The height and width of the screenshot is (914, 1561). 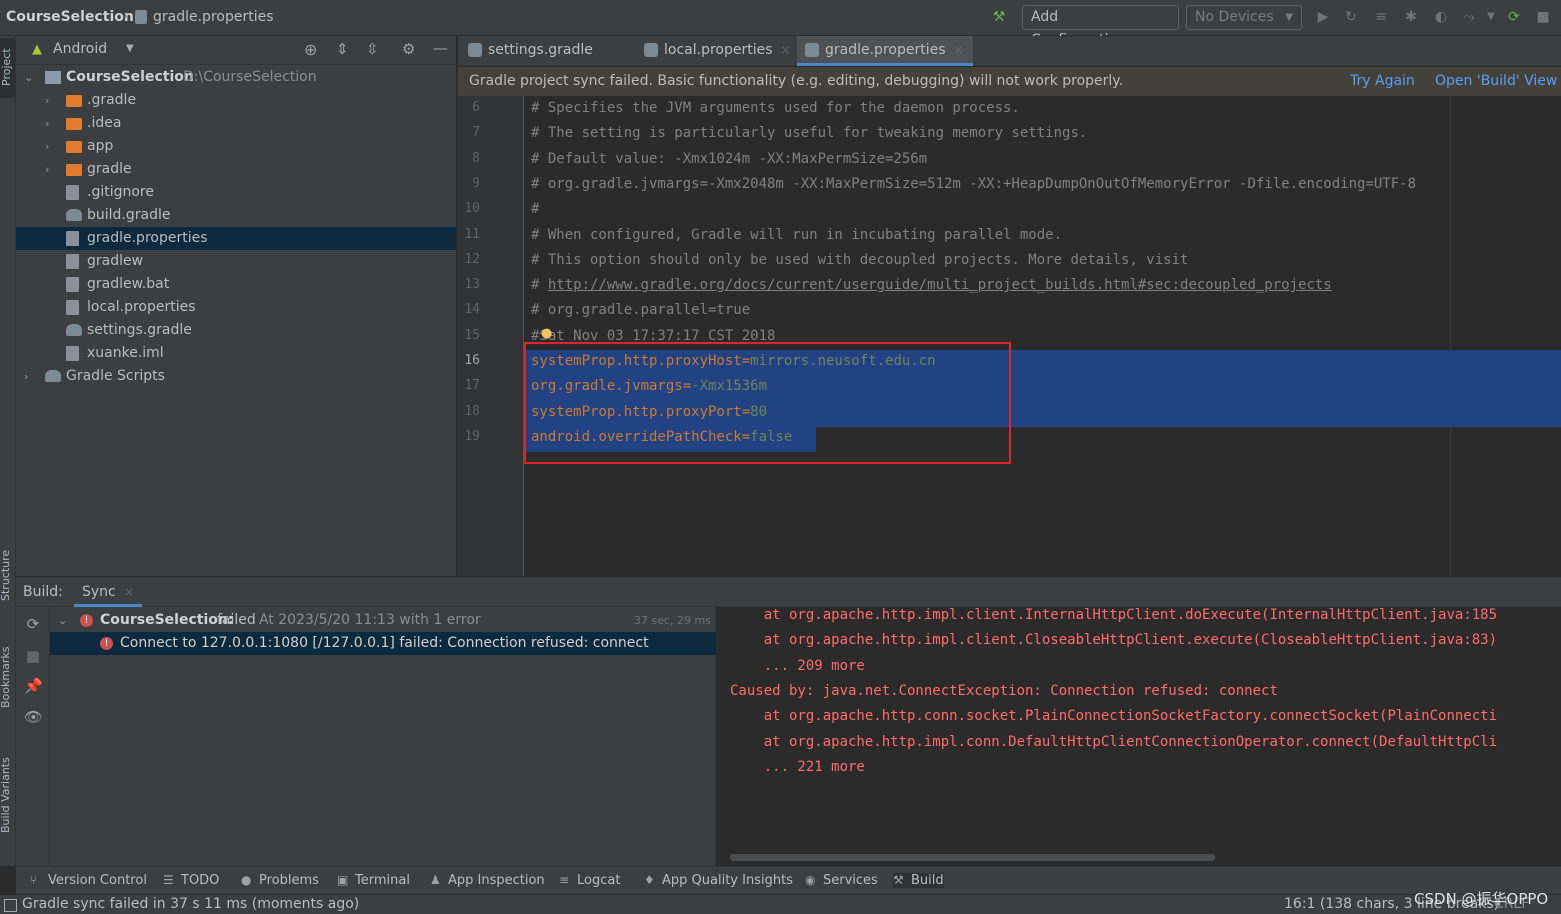 I want to click on tree-item-label: .gradle, so click(x=112, y=100).